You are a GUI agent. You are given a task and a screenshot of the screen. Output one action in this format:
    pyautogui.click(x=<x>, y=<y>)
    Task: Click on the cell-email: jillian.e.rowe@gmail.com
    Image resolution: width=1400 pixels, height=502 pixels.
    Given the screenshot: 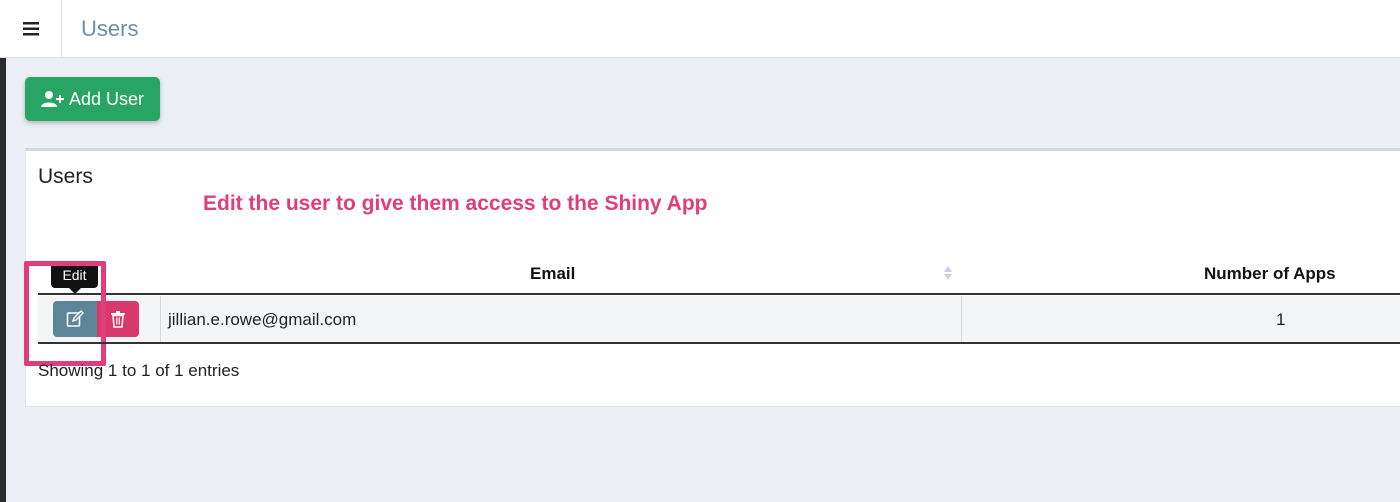 What is the action you would take?
    pyautogui.click(x=262, y=319)
    